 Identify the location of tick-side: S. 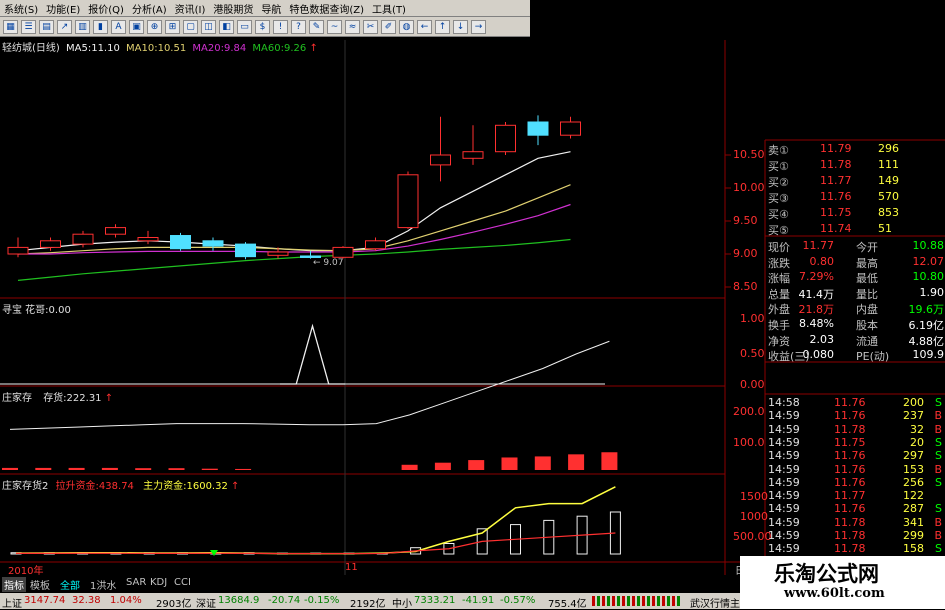
(938, 442).